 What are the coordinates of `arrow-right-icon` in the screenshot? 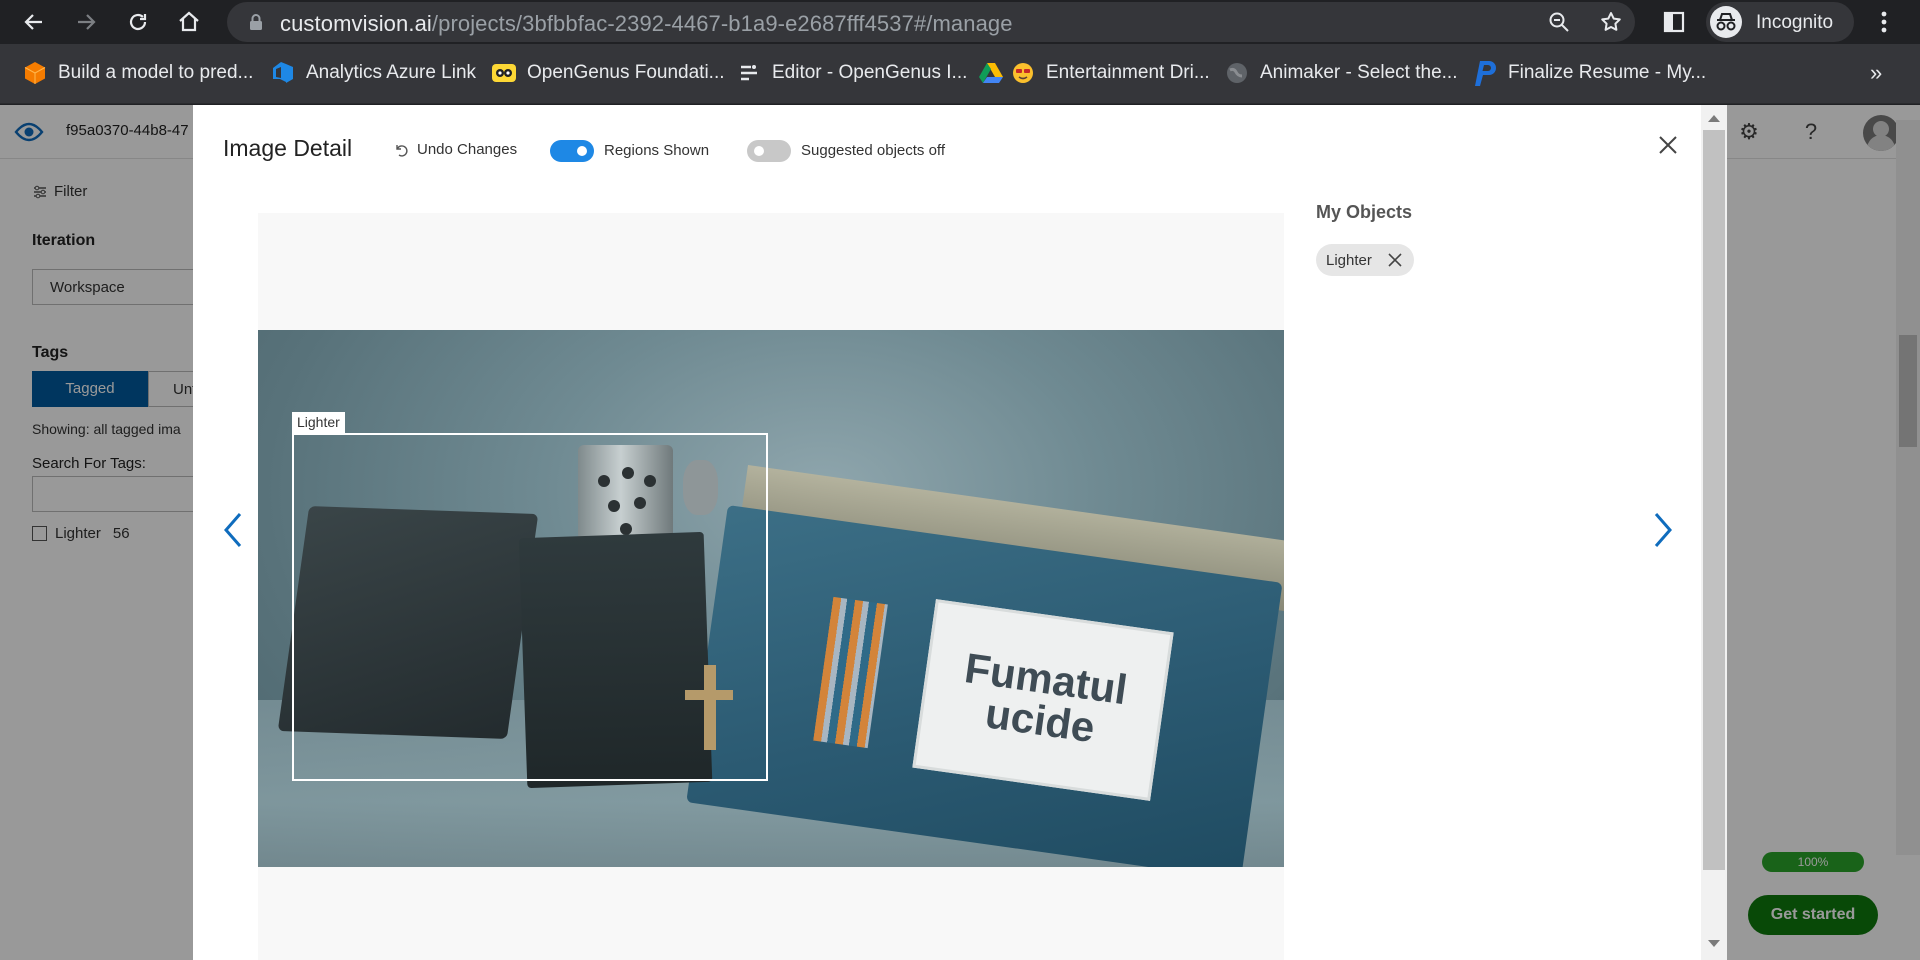 It's located at (87, 22).